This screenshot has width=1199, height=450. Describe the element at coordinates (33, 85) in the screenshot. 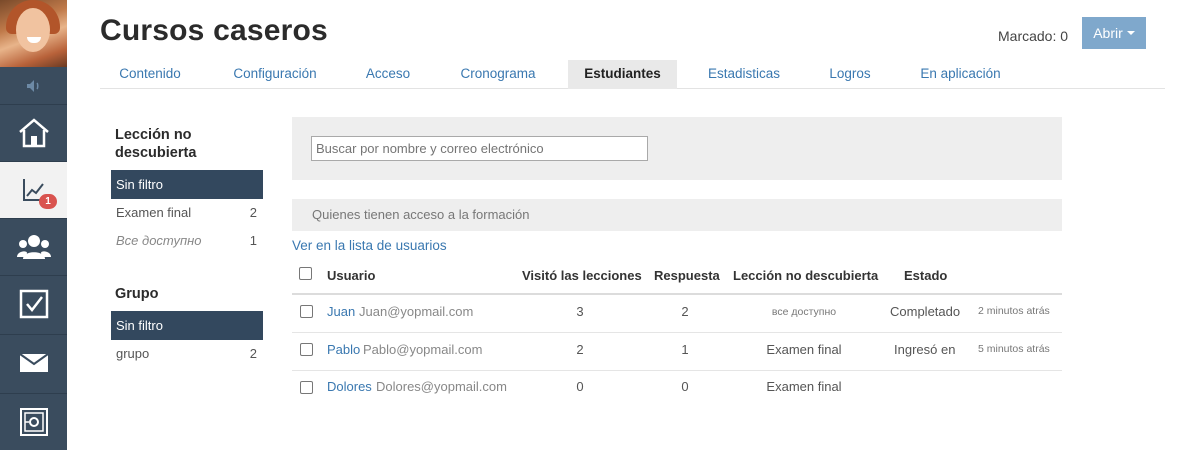

I see `speaker-icon` at that location.